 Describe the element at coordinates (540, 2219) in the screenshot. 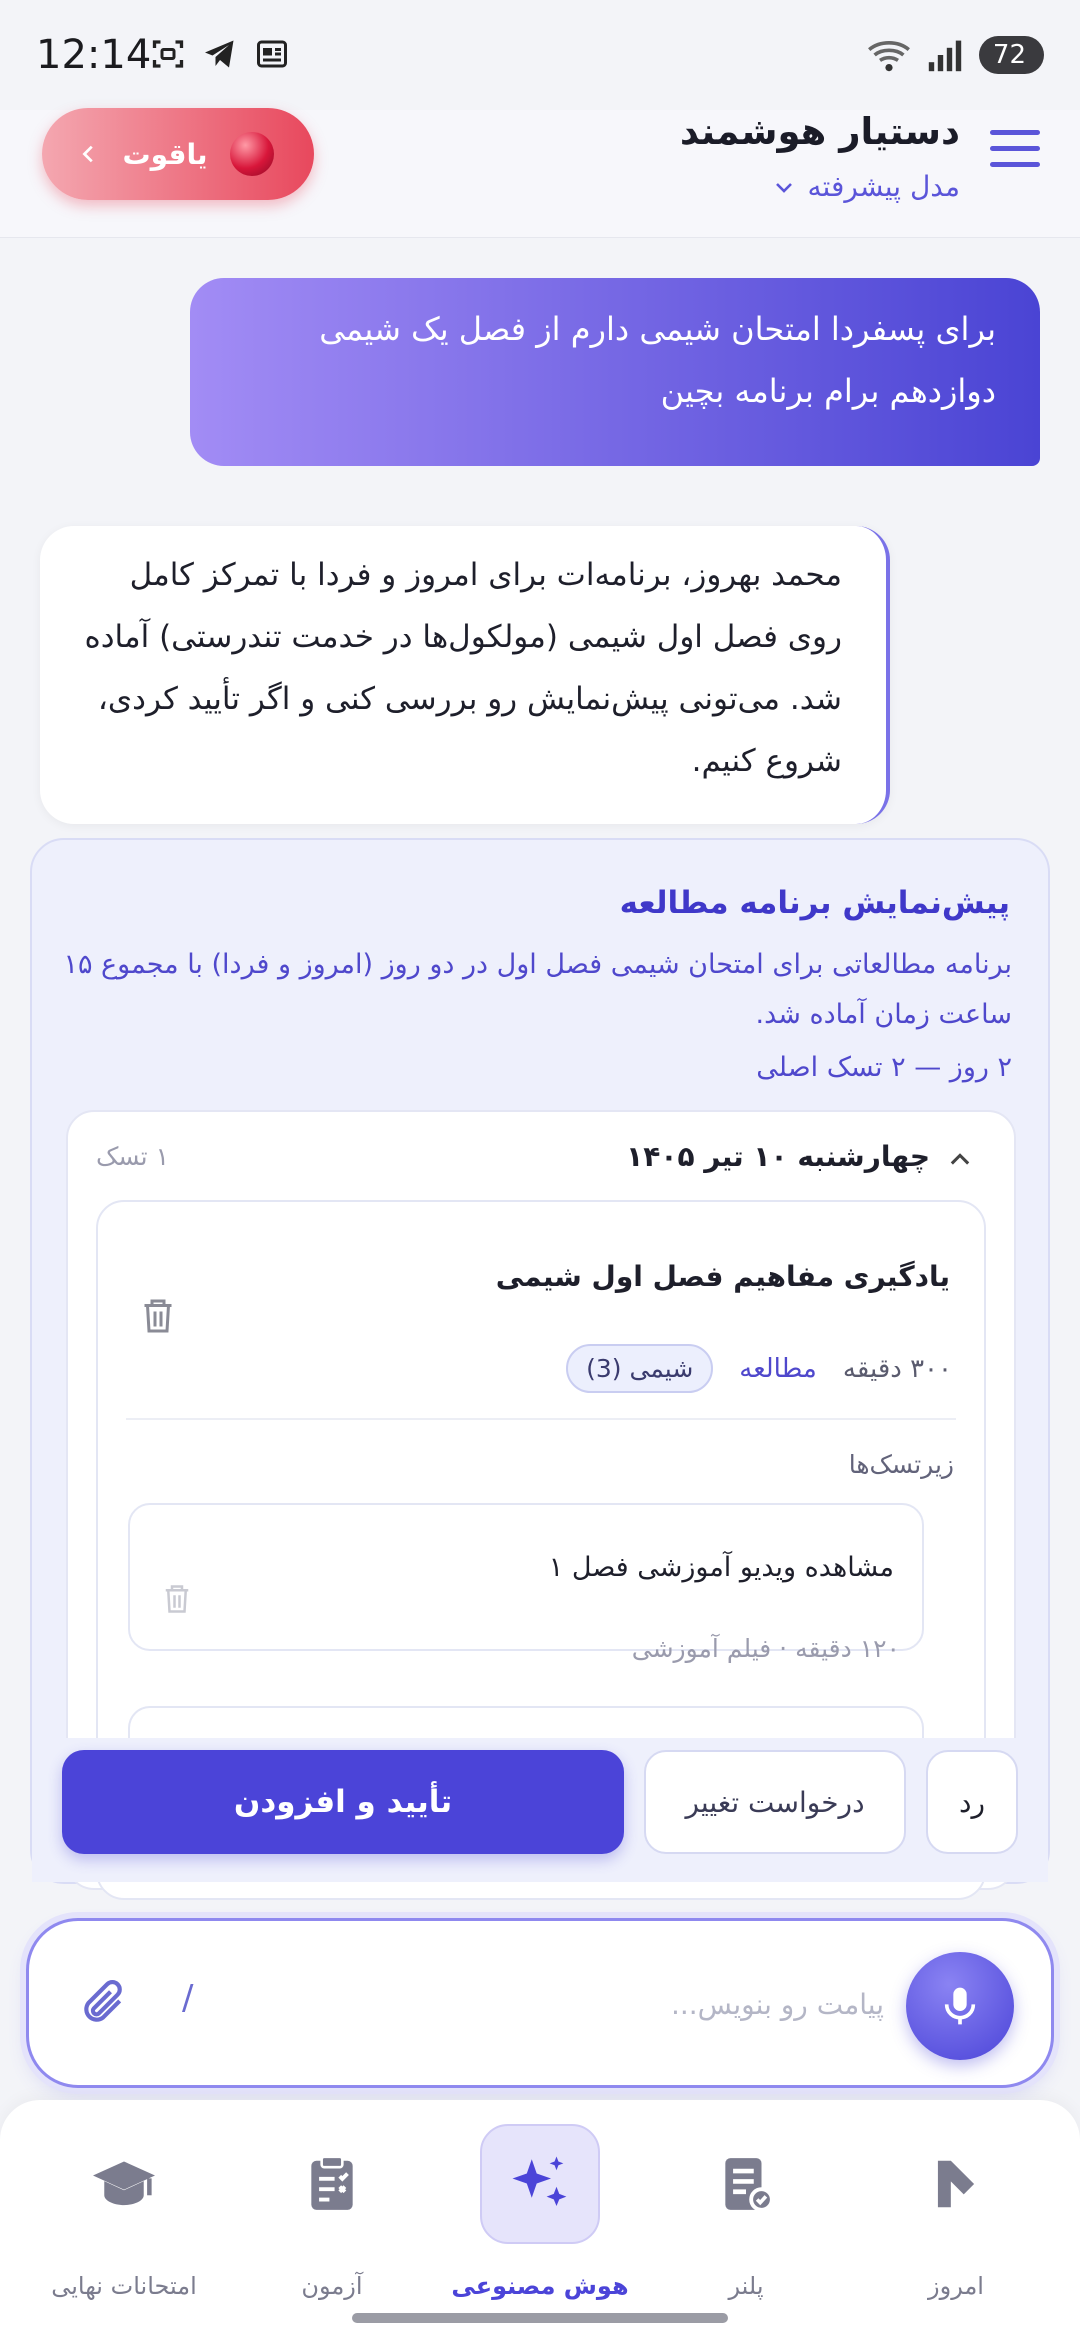

I see `nav-ai: هوش مصنوعی` at that location.